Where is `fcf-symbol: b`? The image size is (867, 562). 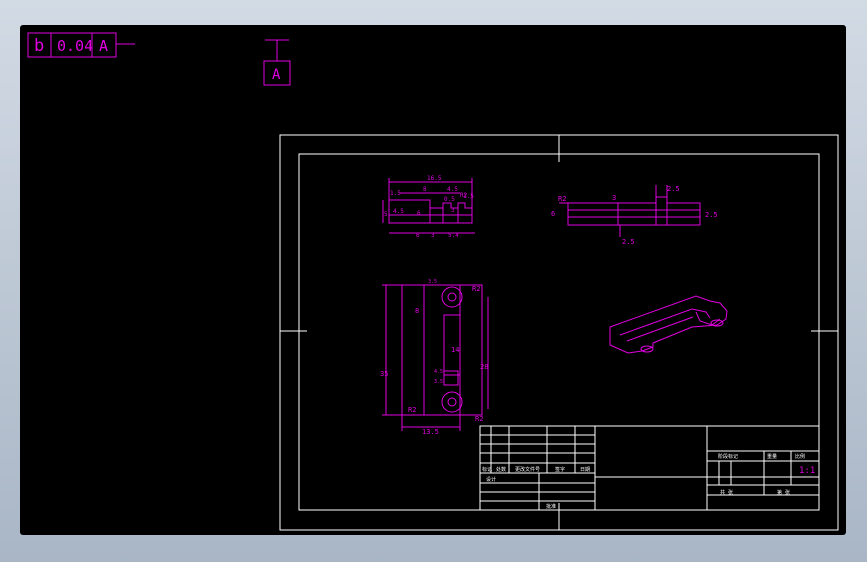
fcf-symbol: b is located at coordinates (39, 46).